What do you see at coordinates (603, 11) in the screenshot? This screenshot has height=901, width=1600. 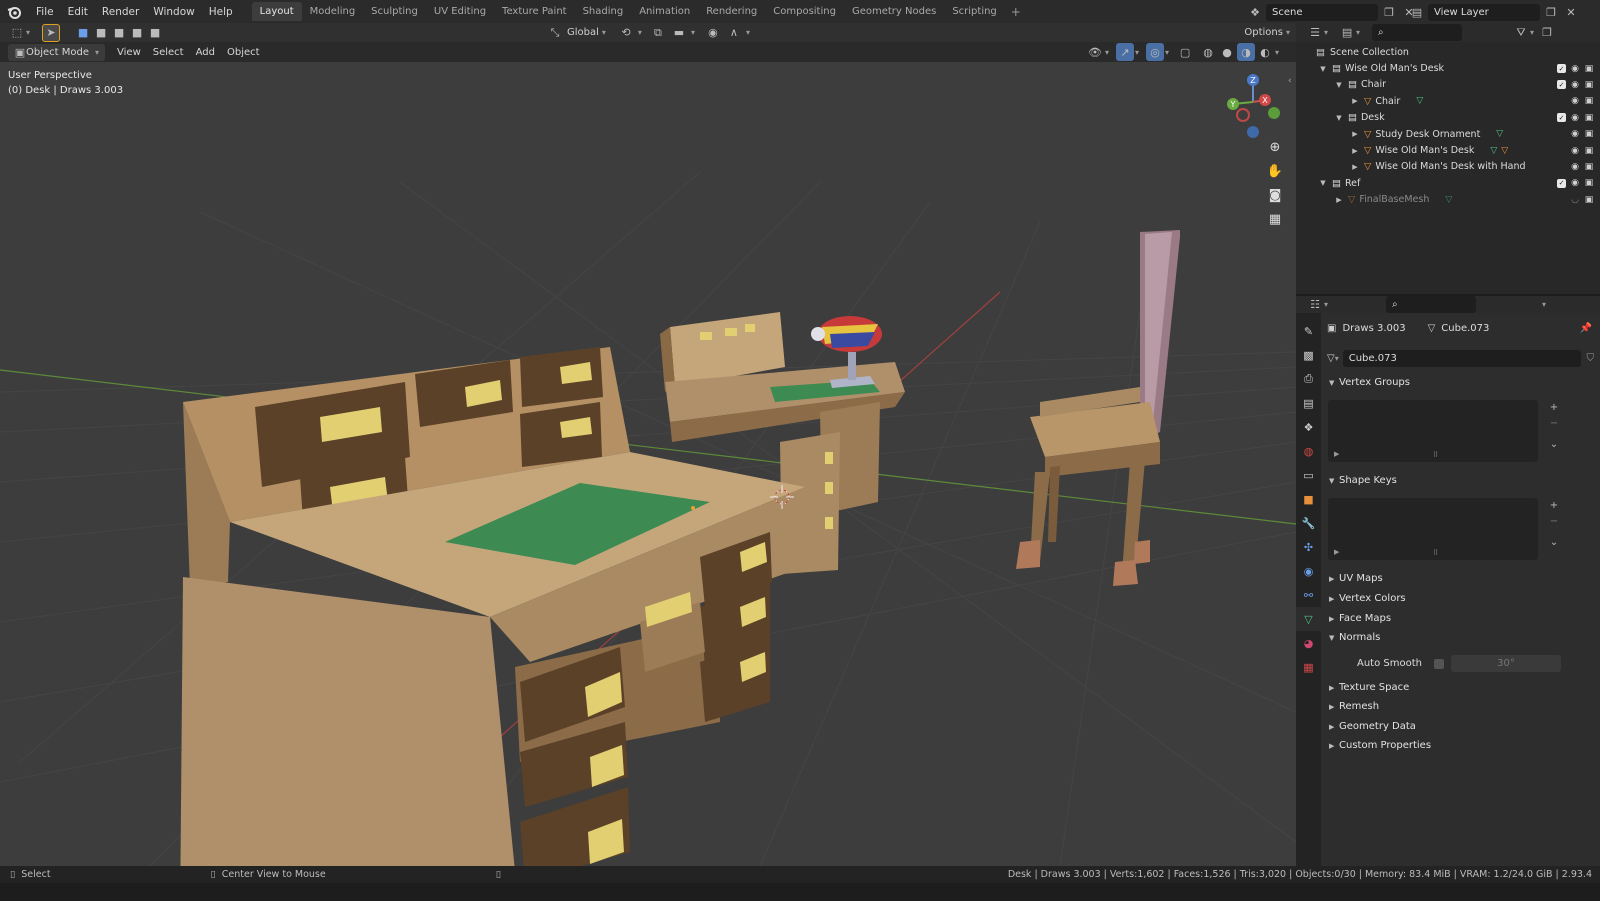 I see `tab-shading: Shading` at bounding box center [603, 11].